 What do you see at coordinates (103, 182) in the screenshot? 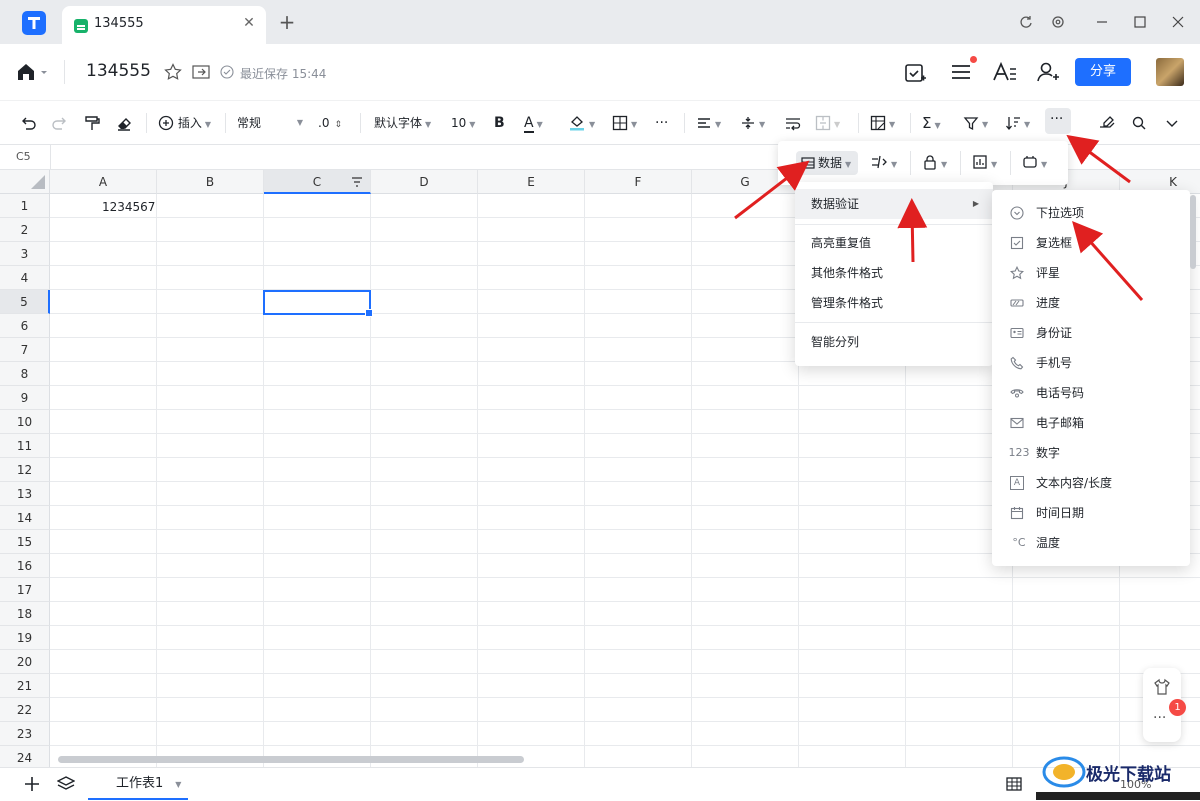
I see `column-header-a: A` at bounding box center [103, 182].